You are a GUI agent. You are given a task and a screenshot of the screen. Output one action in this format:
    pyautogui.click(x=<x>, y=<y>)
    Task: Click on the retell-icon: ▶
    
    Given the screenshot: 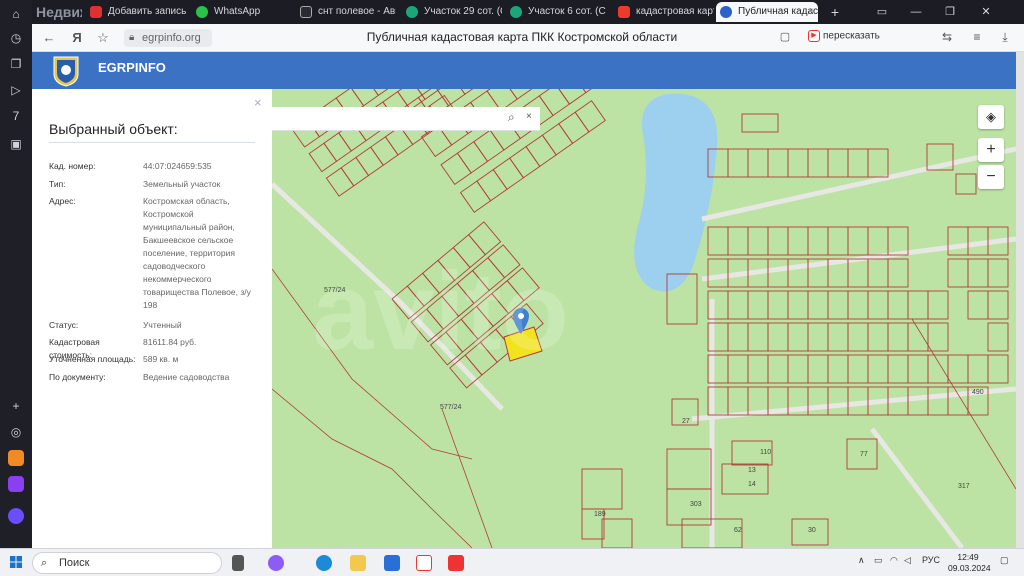 What is the action you would take?
    pyautogui.click(x=814, y=36)
    